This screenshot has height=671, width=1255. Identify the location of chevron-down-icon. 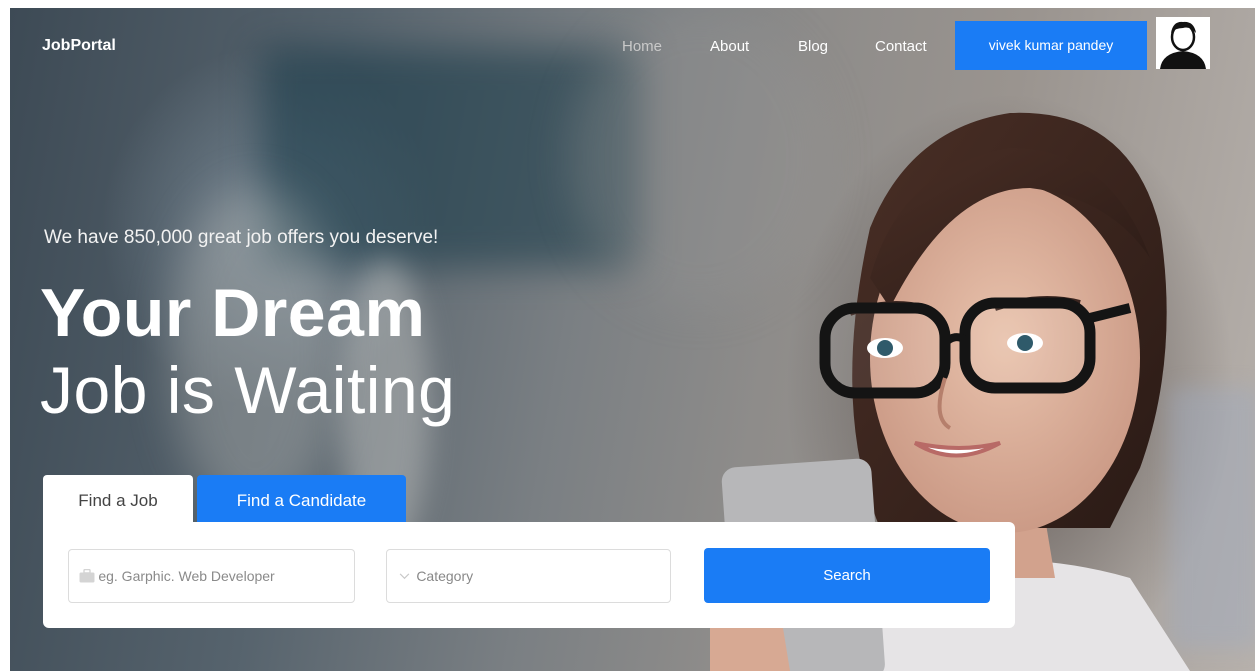
(404, 576).